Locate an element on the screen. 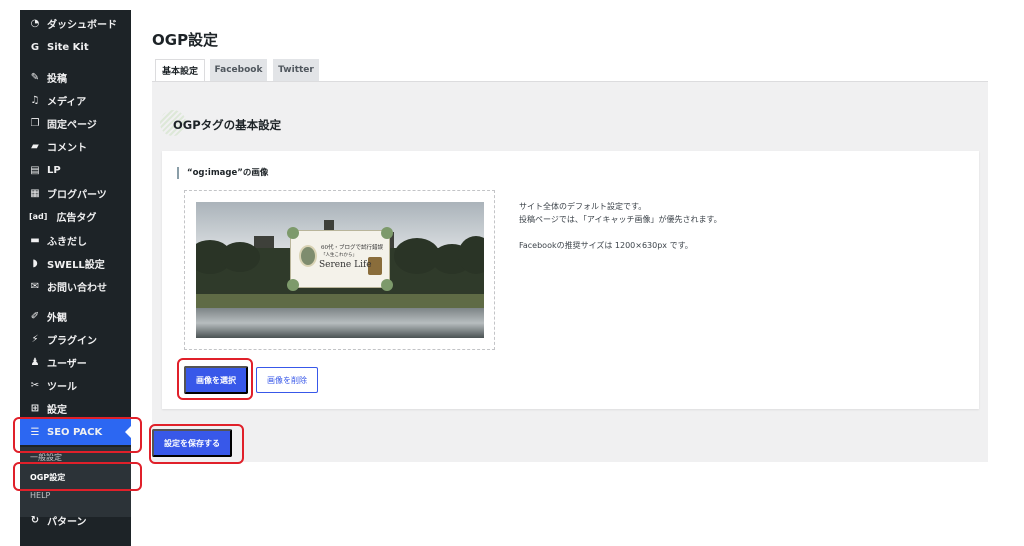  swell-icon: ◗ is located at coordinates (35, 263).